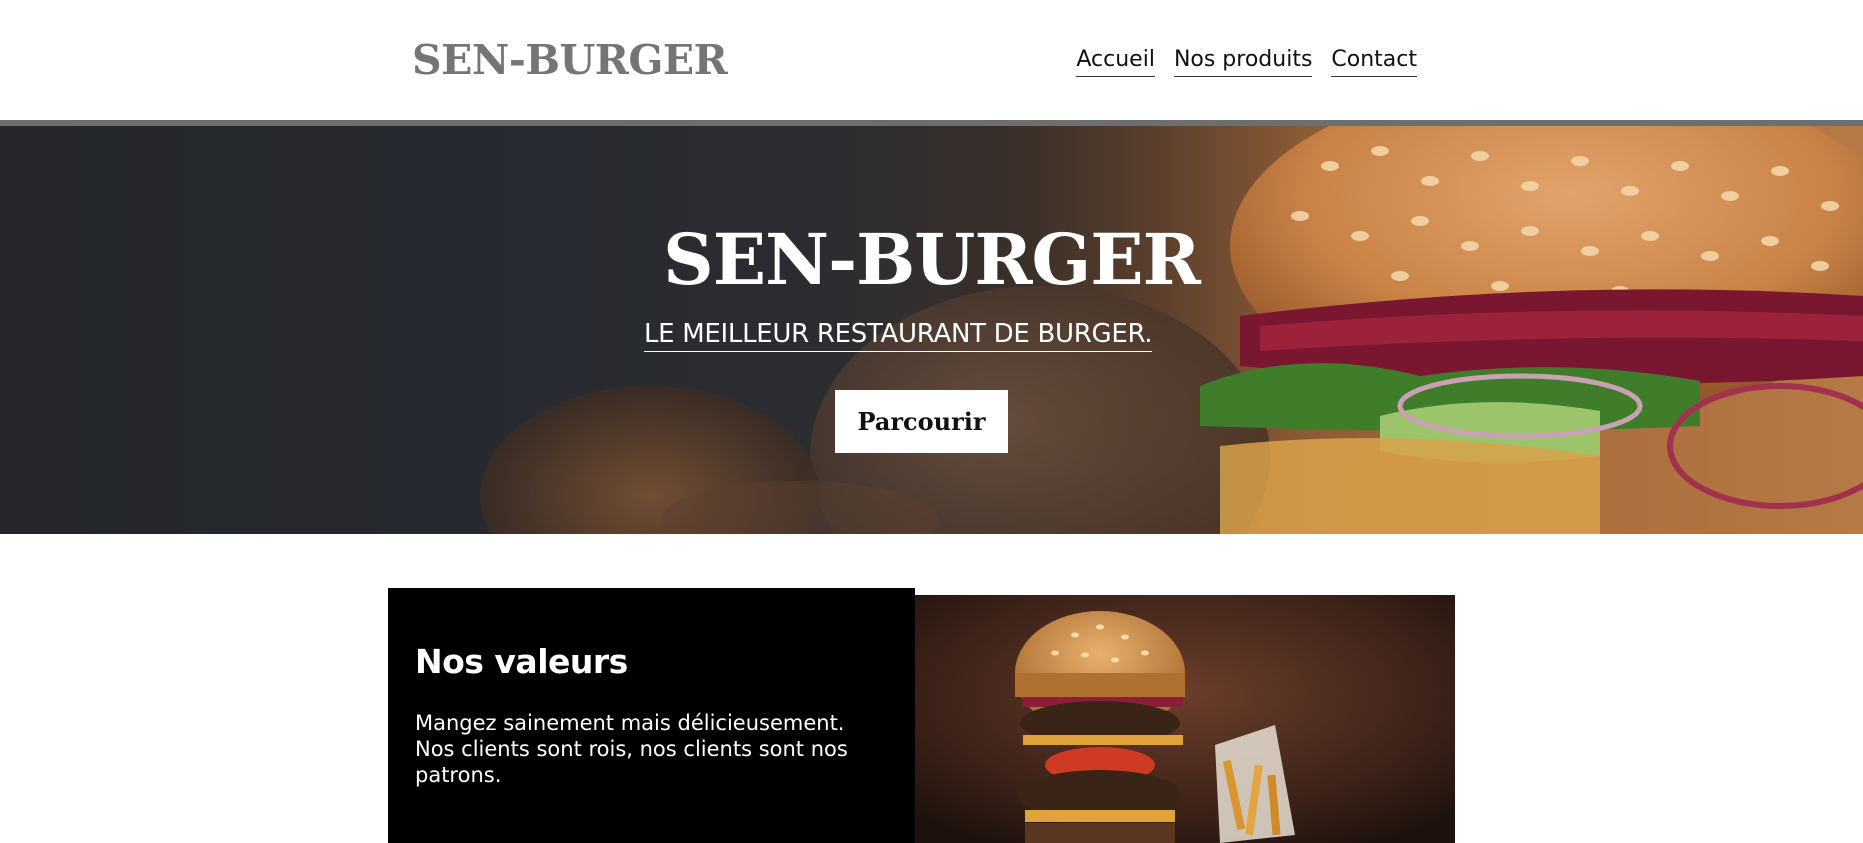 The height and width of the screenshot is (843, 1863). I want to click on hero-title: SEN-BURGER, so click(932, 259).